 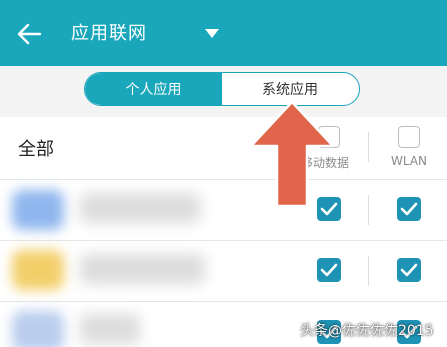 I want to click on mobile-data-checkbox, so click(x=329, y=270).